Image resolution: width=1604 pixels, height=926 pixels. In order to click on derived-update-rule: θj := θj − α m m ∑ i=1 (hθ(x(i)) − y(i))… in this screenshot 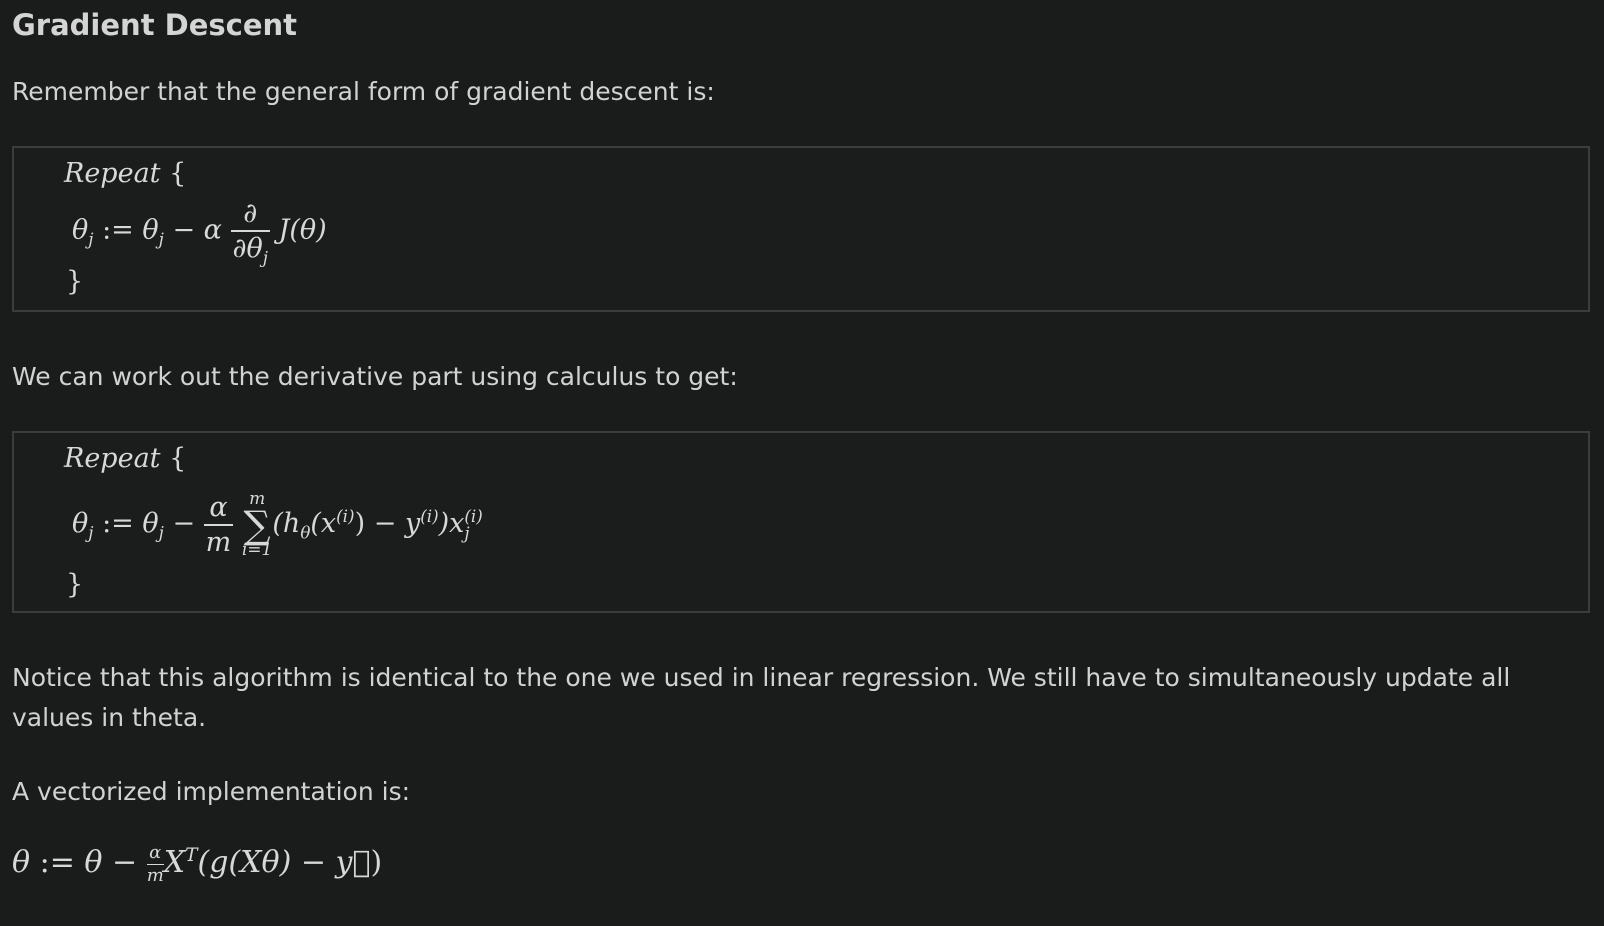, I will do `click(277, 524)`.